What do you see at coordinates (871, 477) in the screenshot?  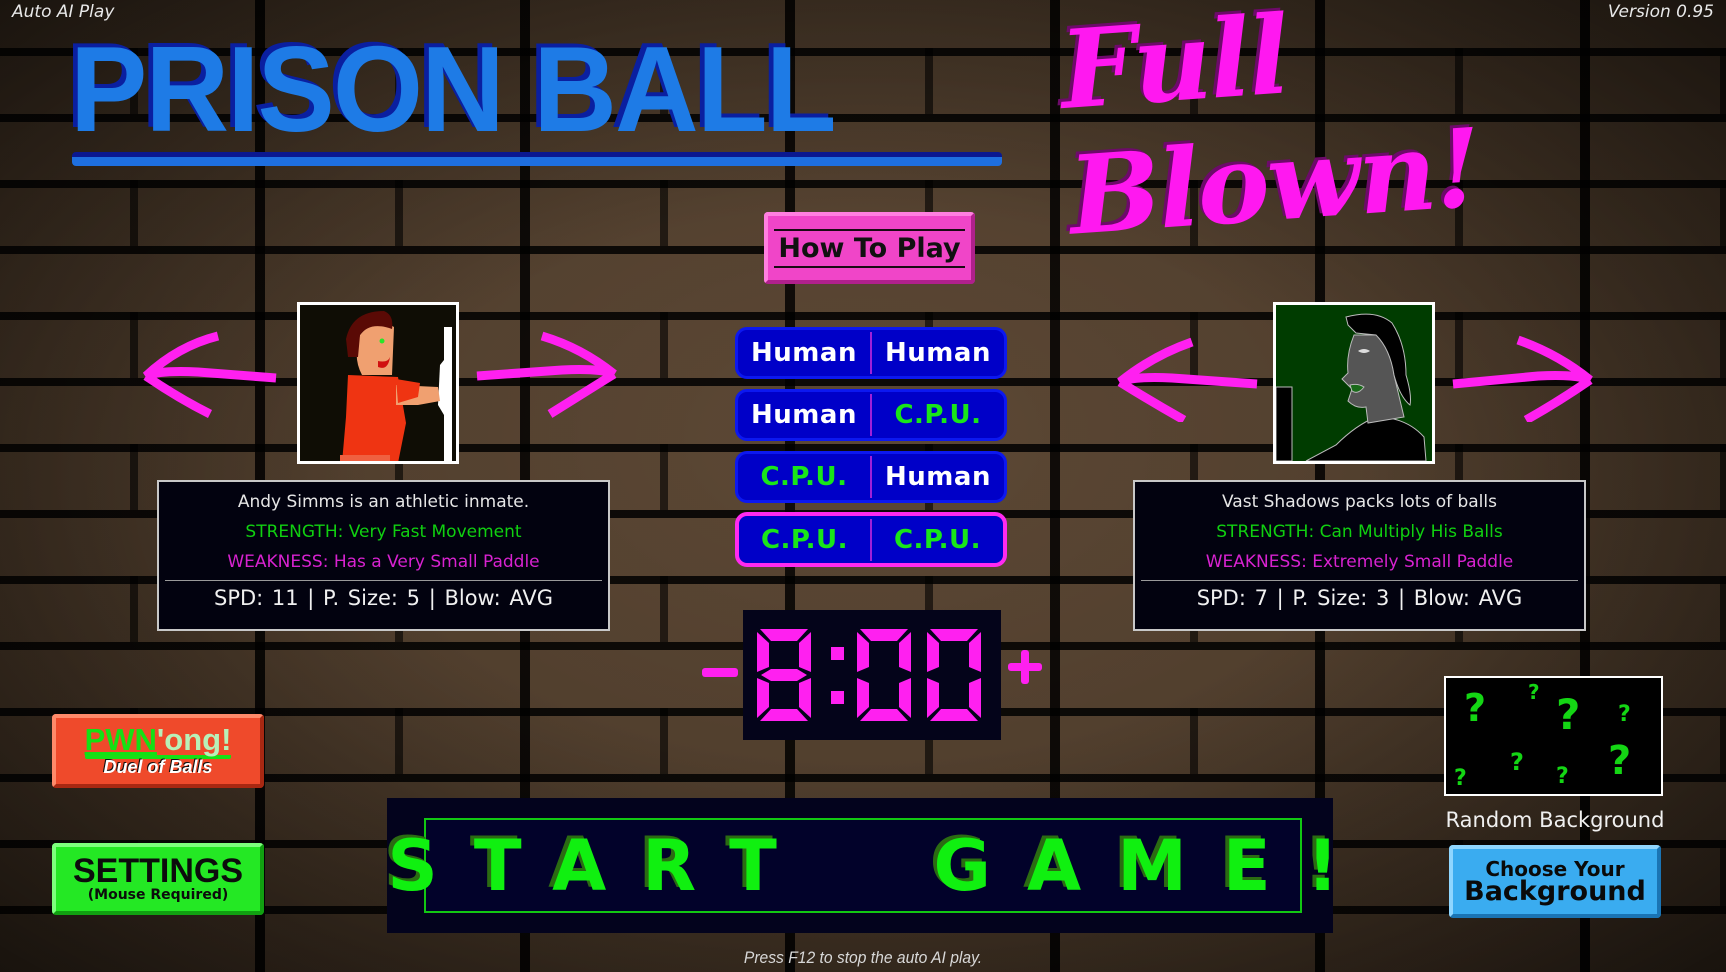 I see `mode-cpu-vs-human: C.P.U. Human` at bounding box center [871, 477].